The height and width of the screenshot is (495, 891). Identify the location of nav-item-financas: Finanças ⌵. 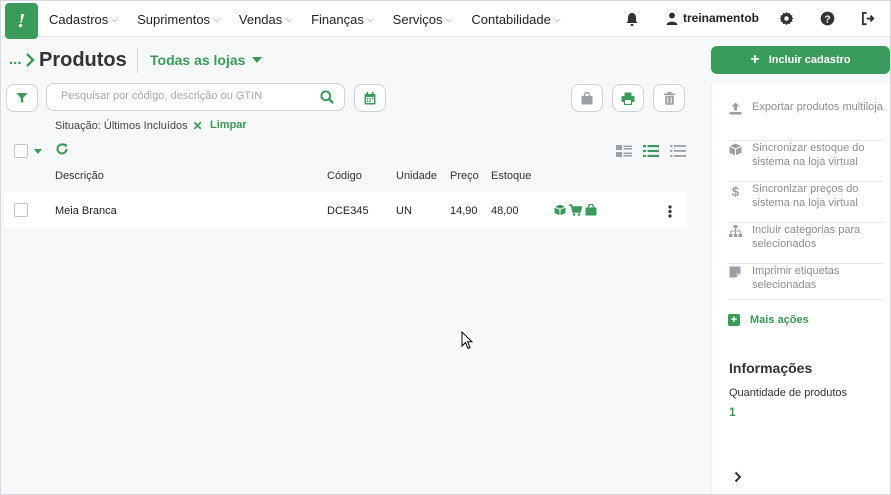
(342, 19).